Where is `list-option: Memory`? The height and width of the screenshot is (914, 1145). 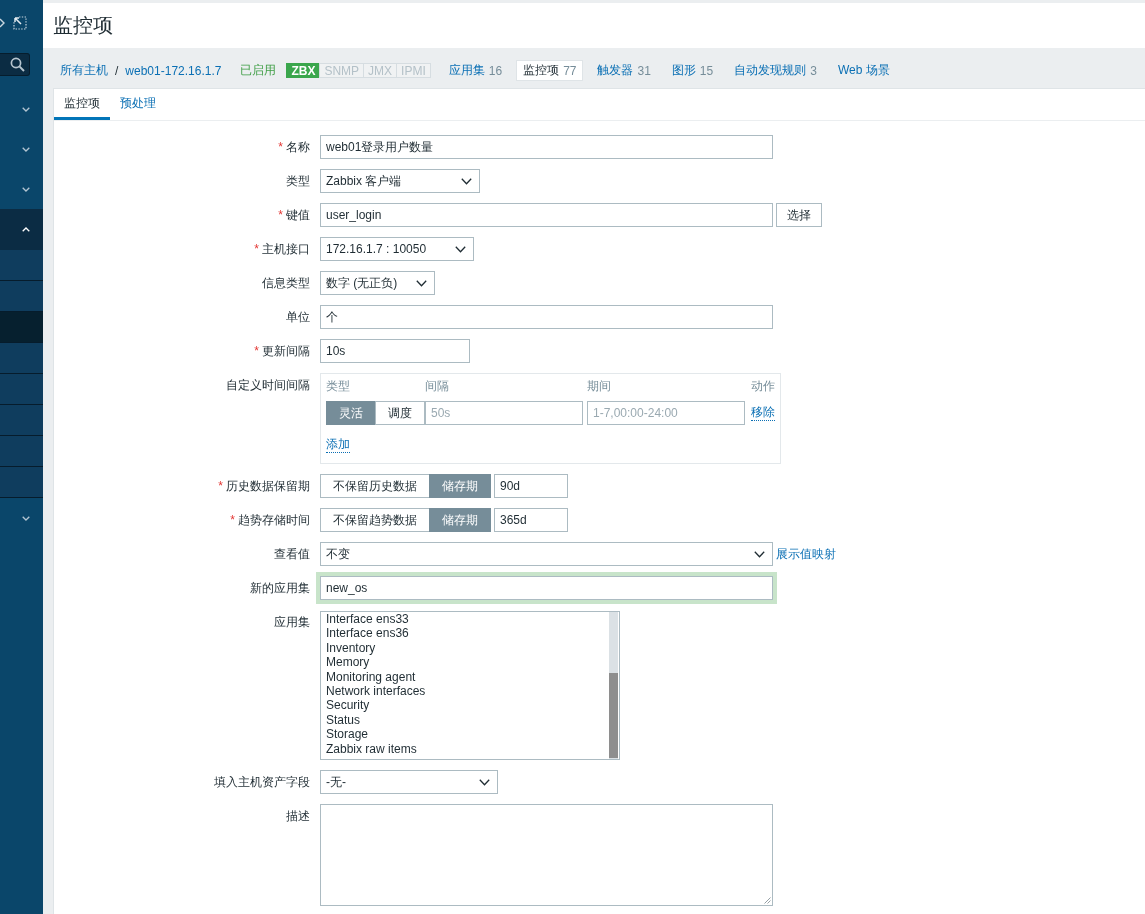
list-option: Memory is located at coordinates (467, 662).